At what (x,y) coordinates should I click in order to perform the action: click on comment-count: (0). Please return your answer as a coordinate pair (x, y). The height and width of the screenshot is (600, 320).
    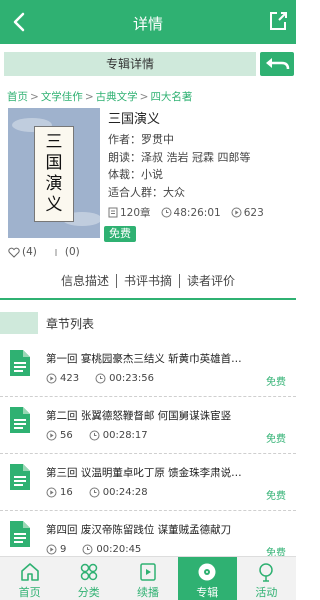
    Looking at the image, I should click on (72, 252).